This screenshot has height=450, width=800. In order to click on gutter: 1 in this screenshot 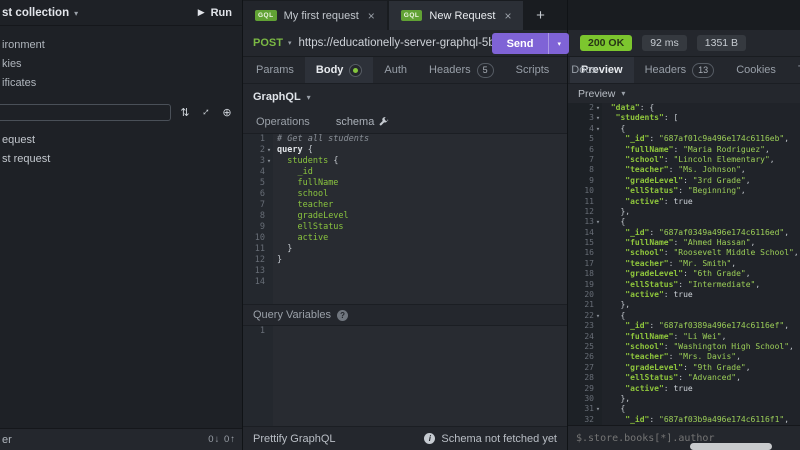, I will do `click(258, 139)`.